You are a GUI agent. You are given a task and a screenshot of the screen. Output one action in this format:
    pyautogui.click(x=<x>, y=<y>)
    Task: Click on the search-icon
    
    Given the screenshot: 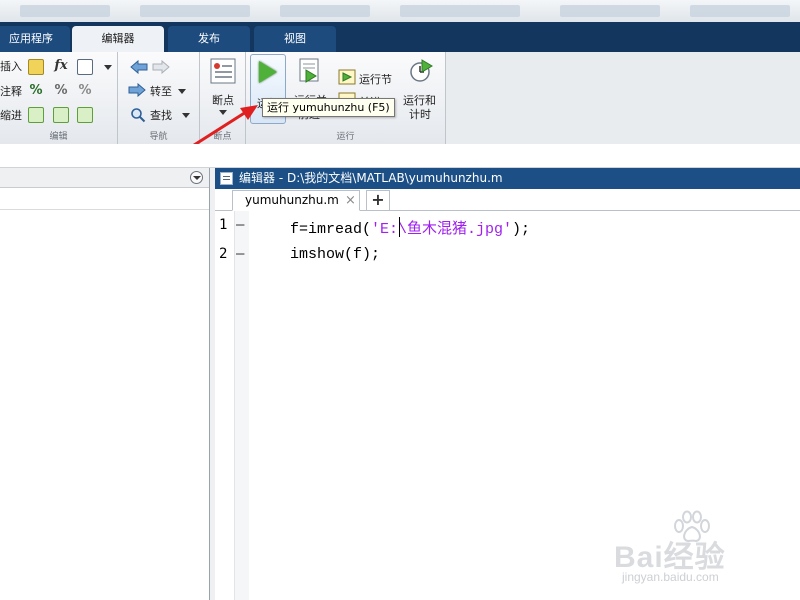 What is the action you would take?
    pyautogui.click(x=138, y=115)
    